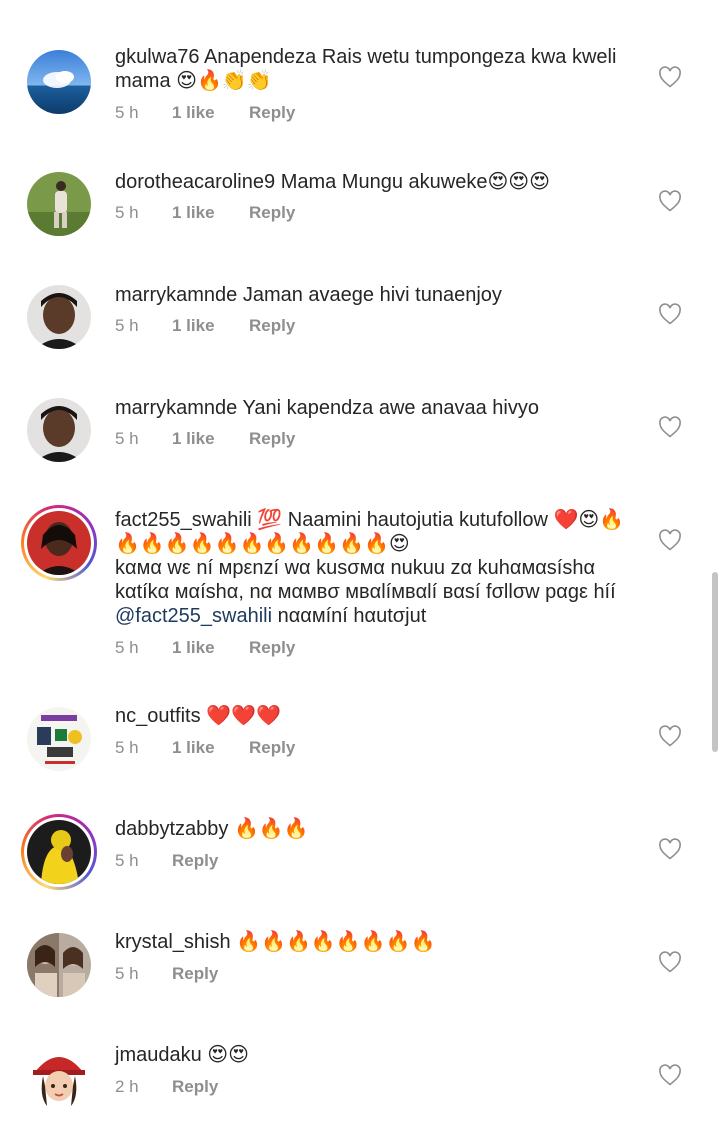 The image size is (720, 1125). Describe the element at coordinates (352, 616) in the screenshot. I see `comment-text: nααмíní hαutσjut` at that location.